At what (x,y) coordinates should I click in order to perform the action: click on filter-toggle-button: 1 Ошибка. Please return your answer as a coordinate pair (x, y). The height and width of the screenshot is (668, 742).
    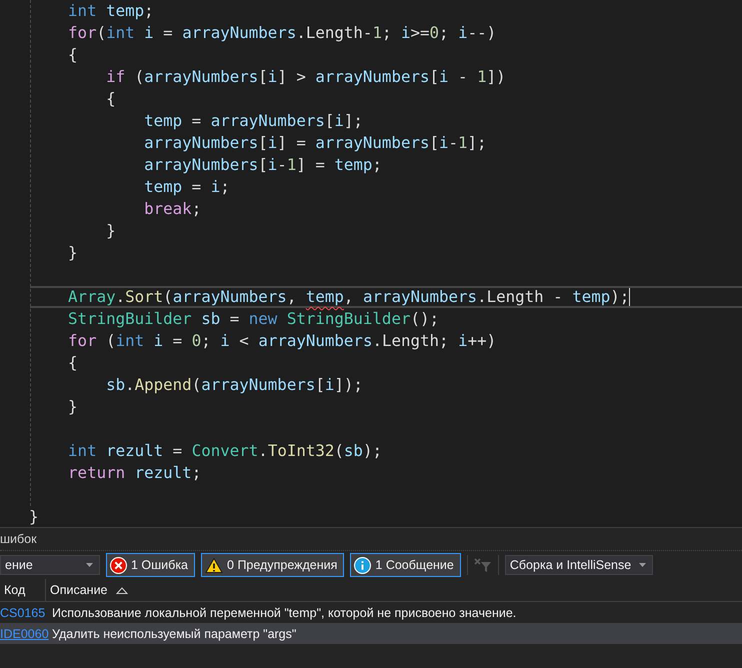
    Looking at the image, I should click on (151, 565).